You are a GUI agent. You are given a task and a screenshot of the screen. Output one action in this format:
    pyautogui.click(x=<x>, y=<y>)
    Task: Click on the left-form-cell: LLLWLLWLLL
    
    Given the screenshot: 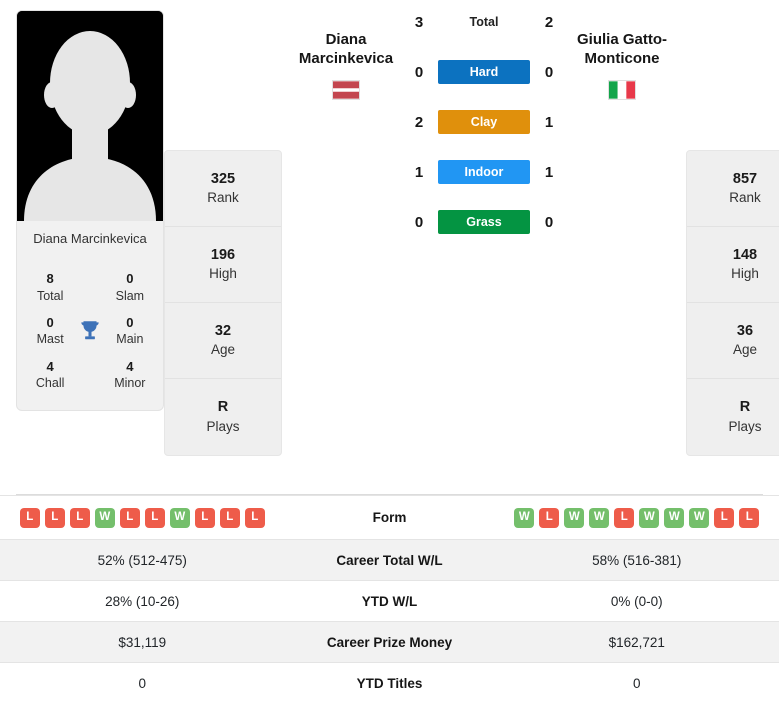 What is the action you would take?
    pyautogui.click(x=142, y=517)
    